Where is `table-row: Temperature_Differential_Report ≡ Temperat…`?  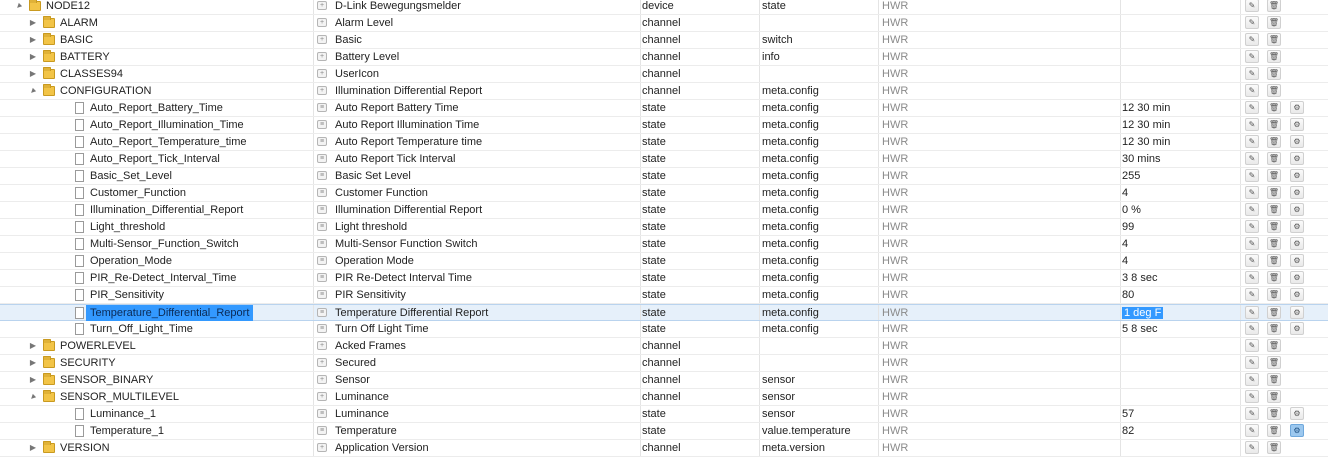
table-row: Temperature_Differential_Report ≡ Temperat… is located at coordinates (664, 312).